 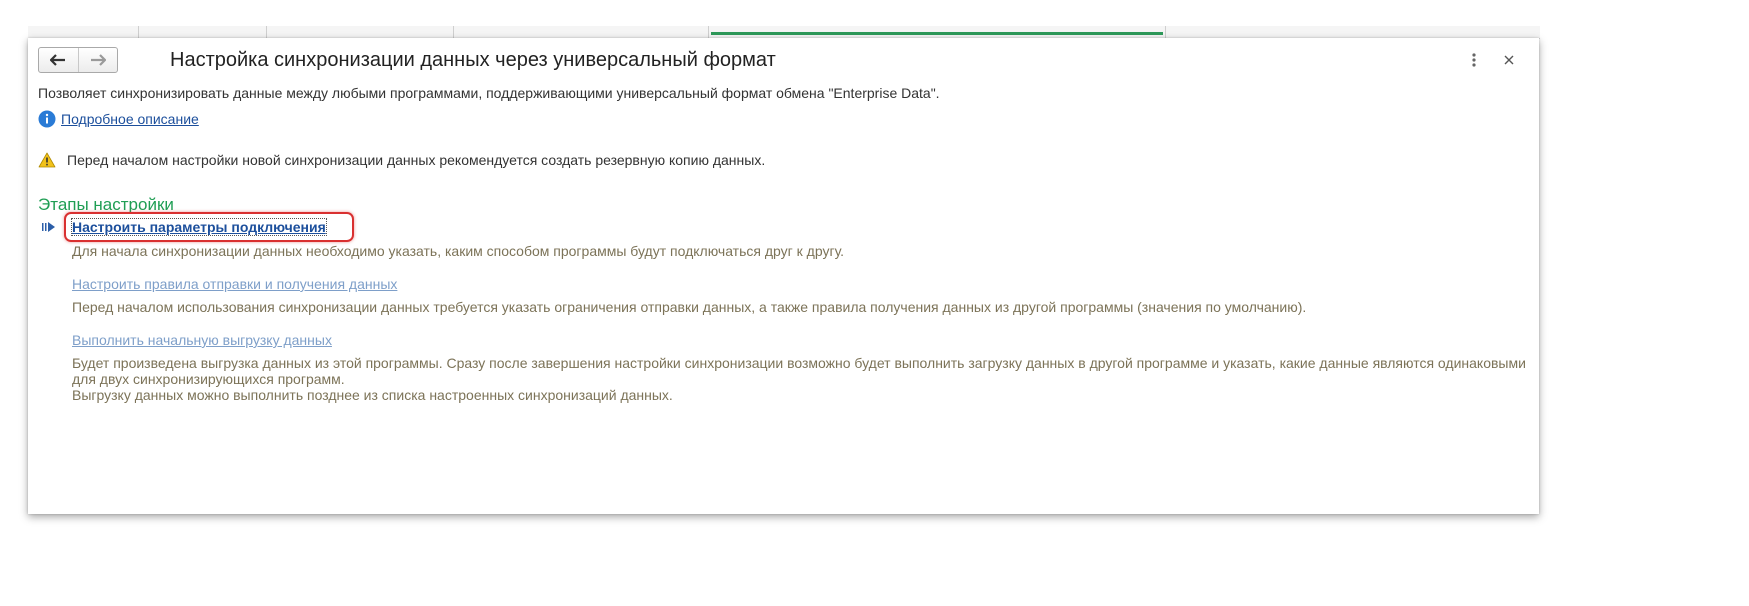 I want to click on step-connection-params-link: Настроить параметры подключения, so click(x=199, y=227).